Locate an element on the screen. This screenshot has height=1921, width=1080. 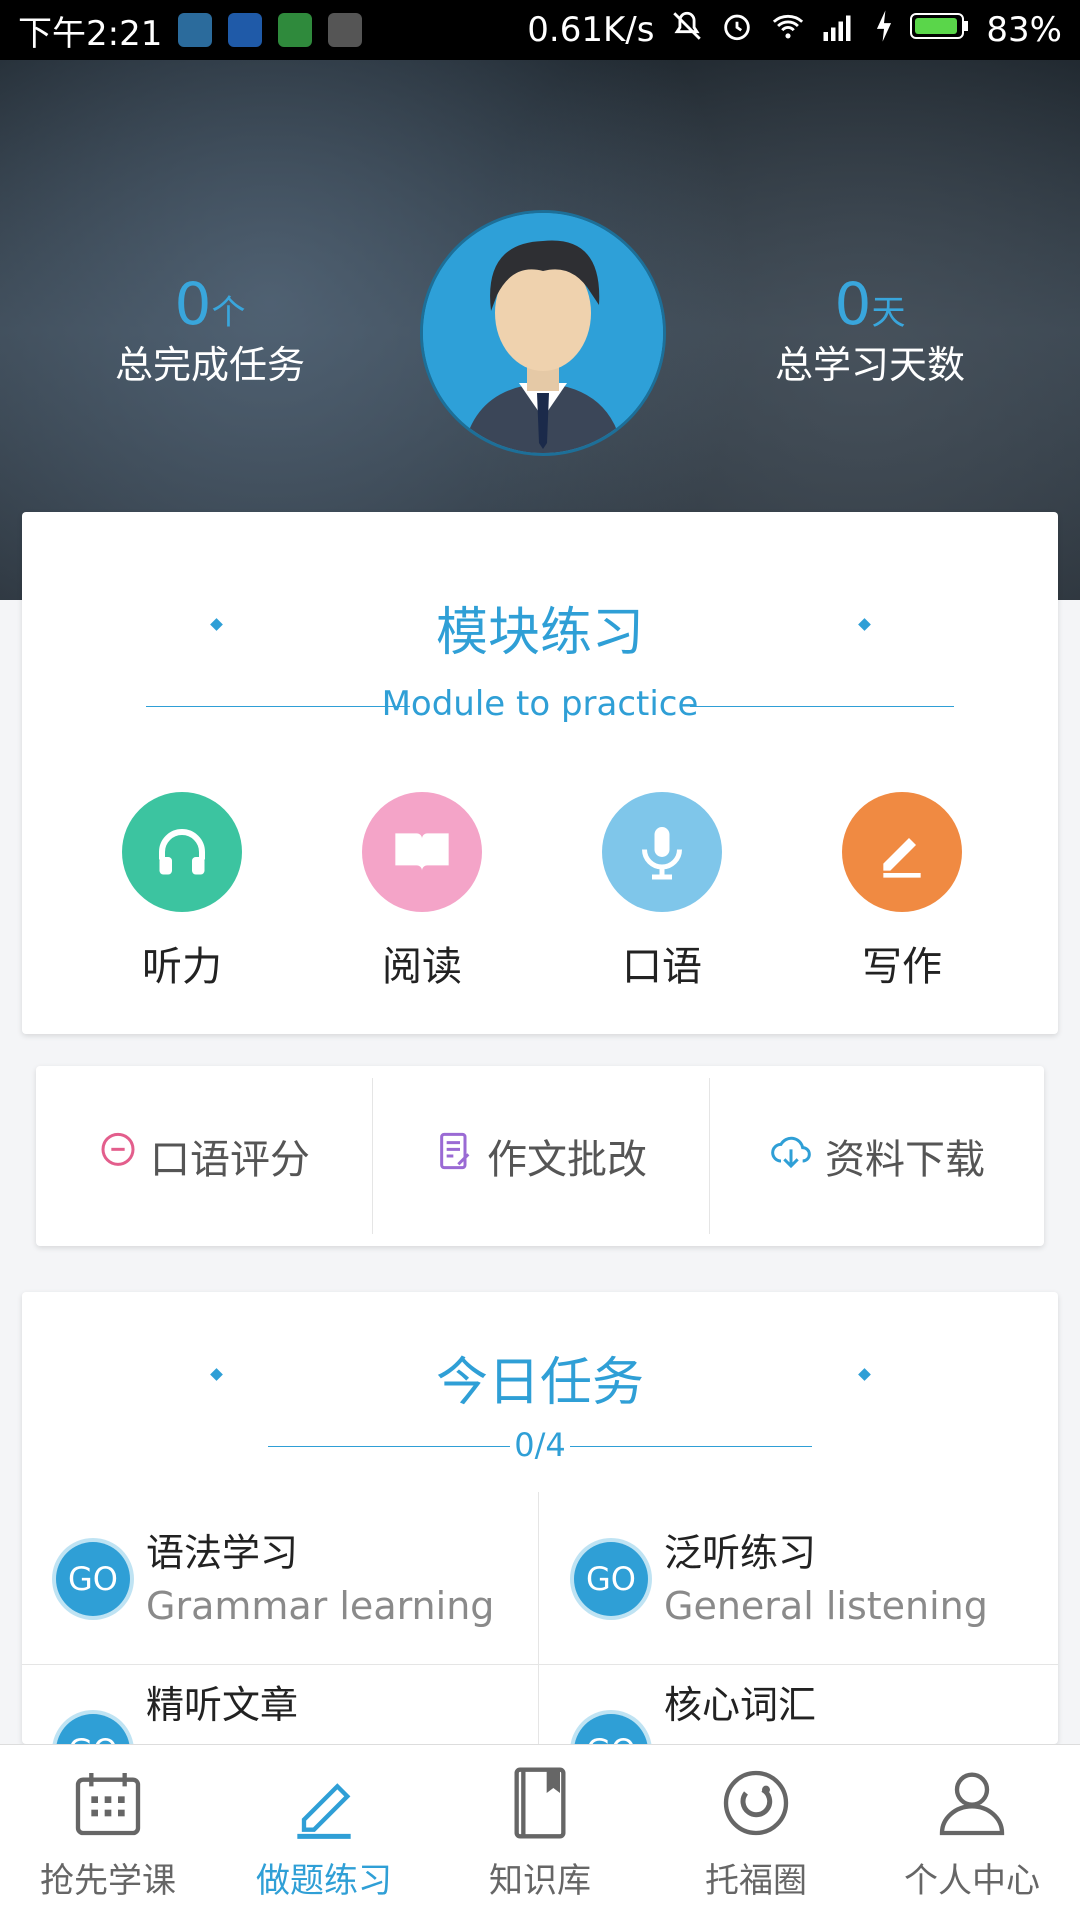
avatar is located at coordinates (543, 333).